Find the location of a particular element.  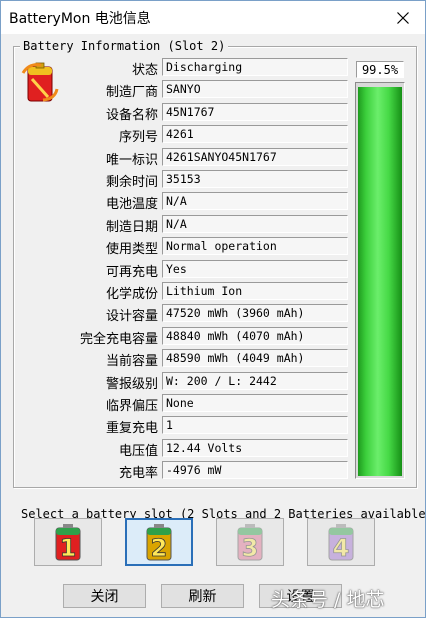

refresh-button: 刷新 is located at coordinates (202, 596).